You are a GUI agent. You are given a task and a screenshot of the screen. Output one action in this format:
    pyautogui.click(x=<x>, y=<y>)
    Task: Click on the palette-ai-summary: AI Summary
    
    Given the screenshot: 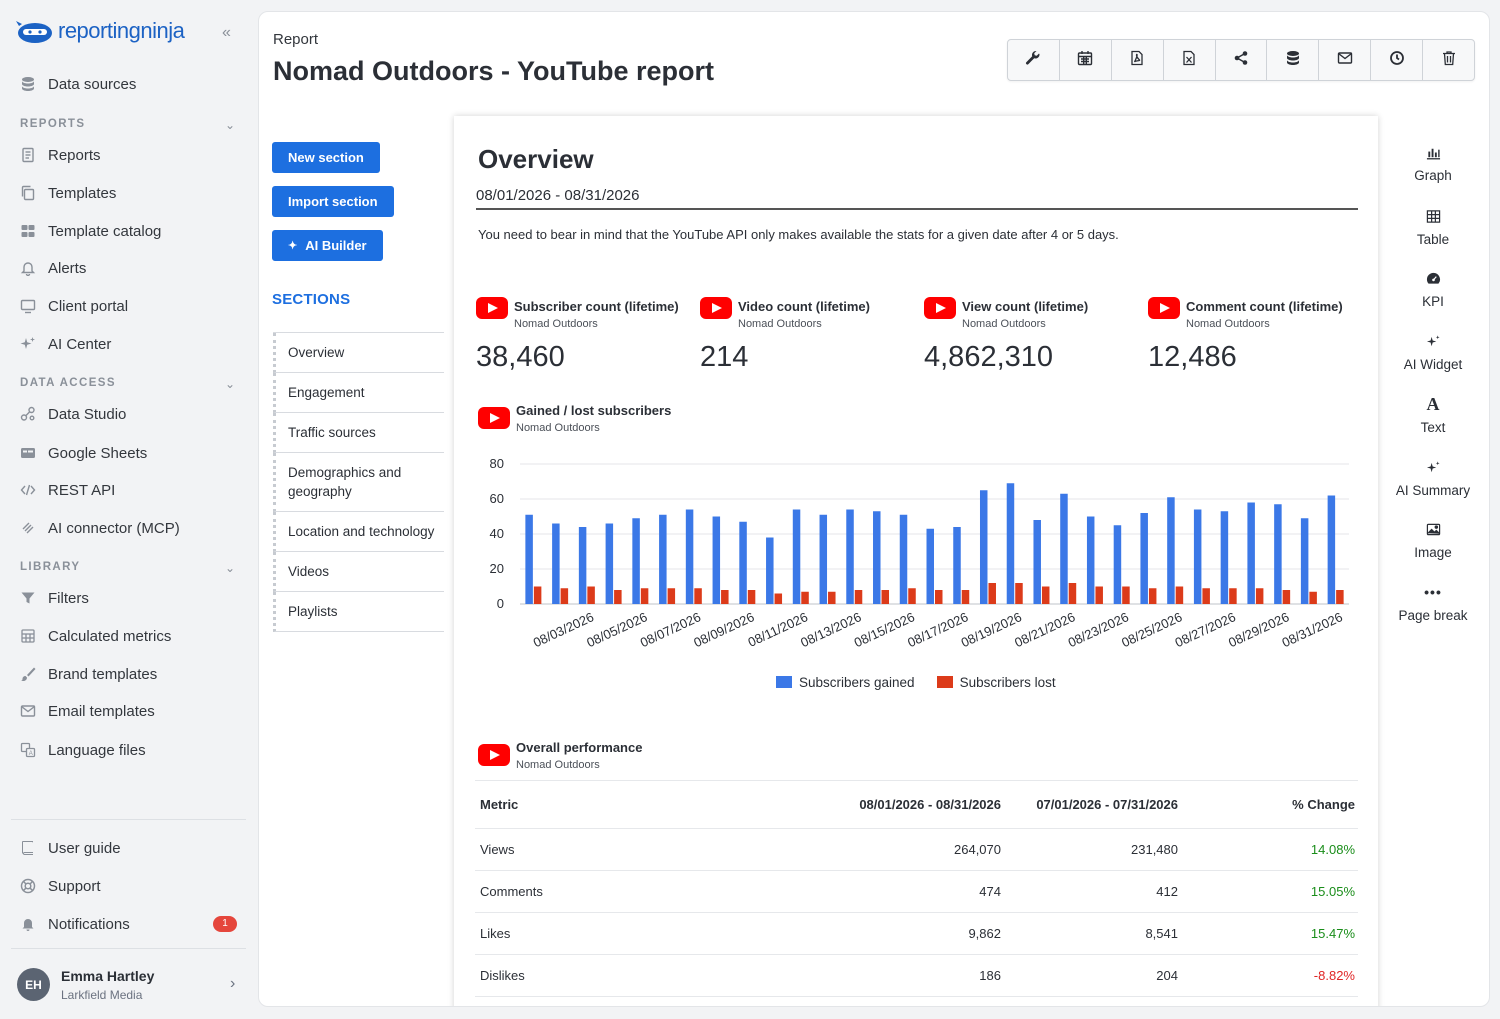 What is the action you would take?
    pyautogui.click(x=1433, y=477)
    